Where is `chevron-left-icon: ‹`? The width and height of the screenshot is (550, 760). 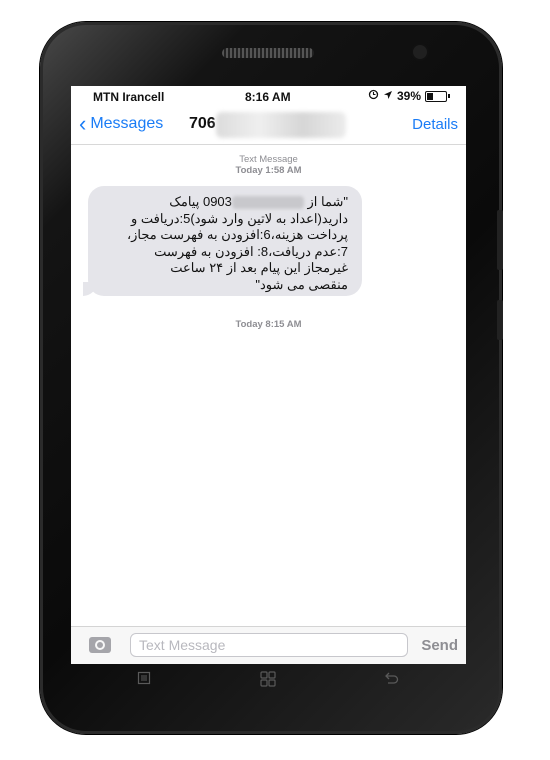
chevron-left-icon: ‹ is located at coordinates (83, 123).